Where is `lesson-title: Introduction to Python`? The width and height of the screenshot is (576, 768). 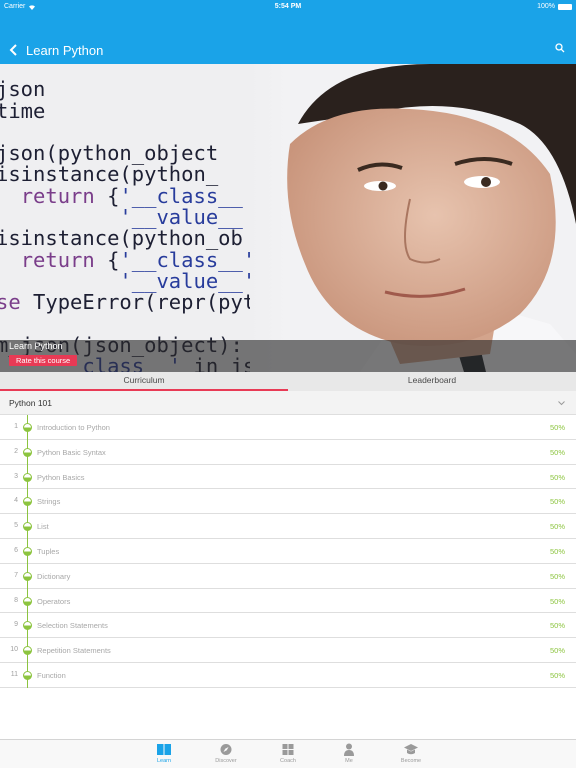
lesson-title: Introduction to Python is located at coordinates (73, 427).